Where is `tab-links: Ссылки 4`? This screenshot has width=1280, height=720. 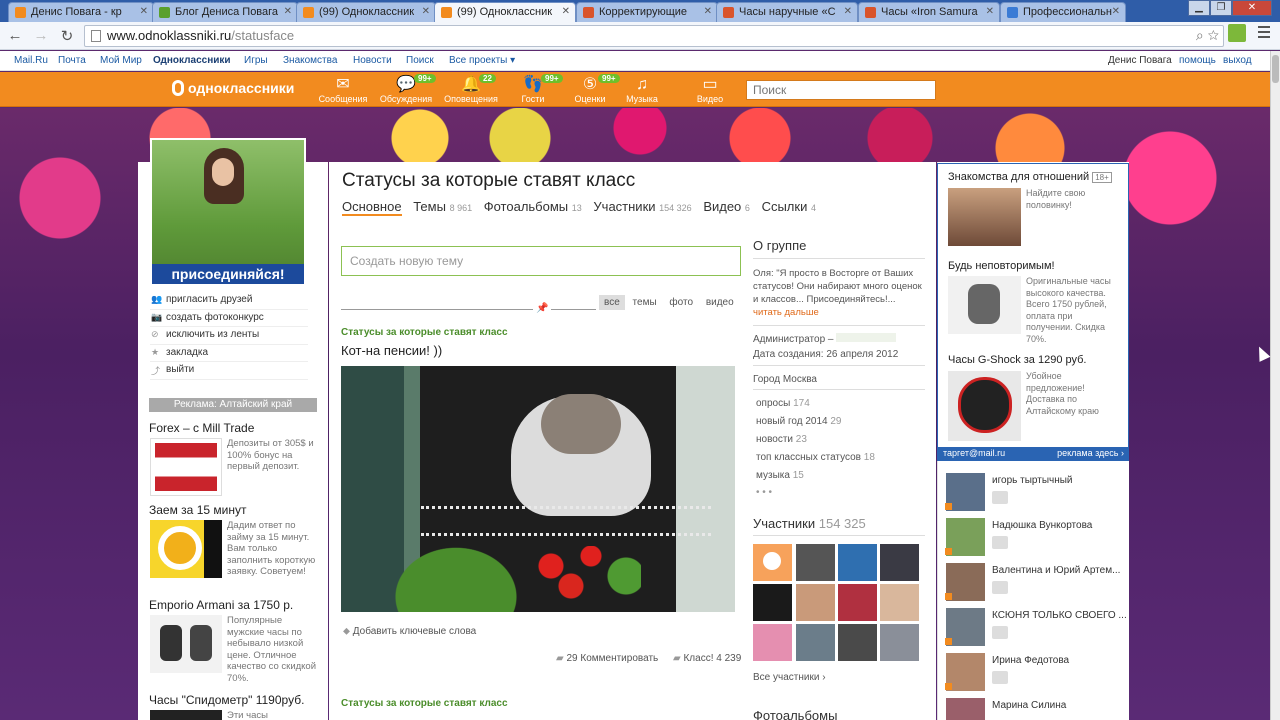 tab-links: Ссылки 4 is located at coordinates (789, 206).